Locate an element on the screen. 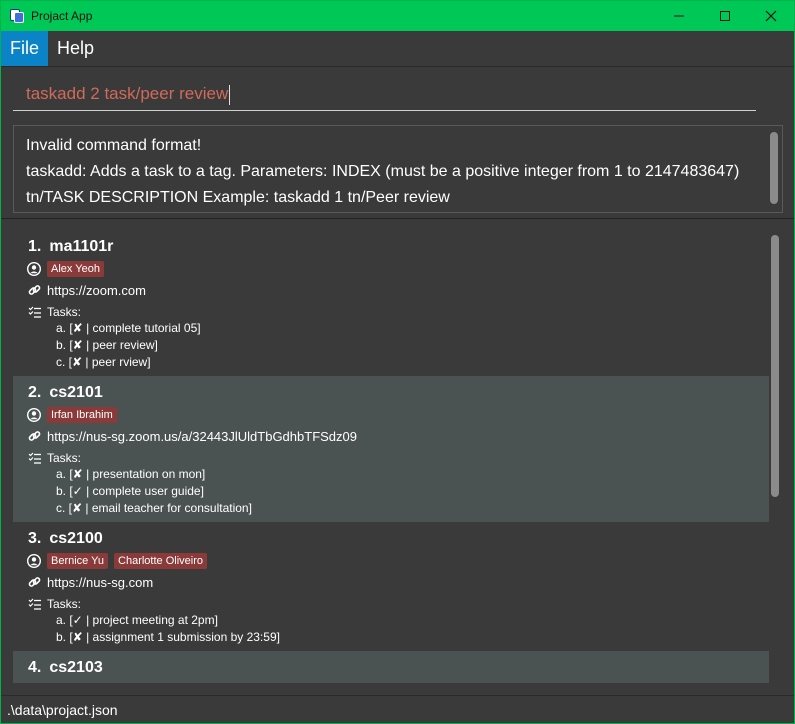 The image size is (795, 724). text-caret is located at coordinates (230, 94).